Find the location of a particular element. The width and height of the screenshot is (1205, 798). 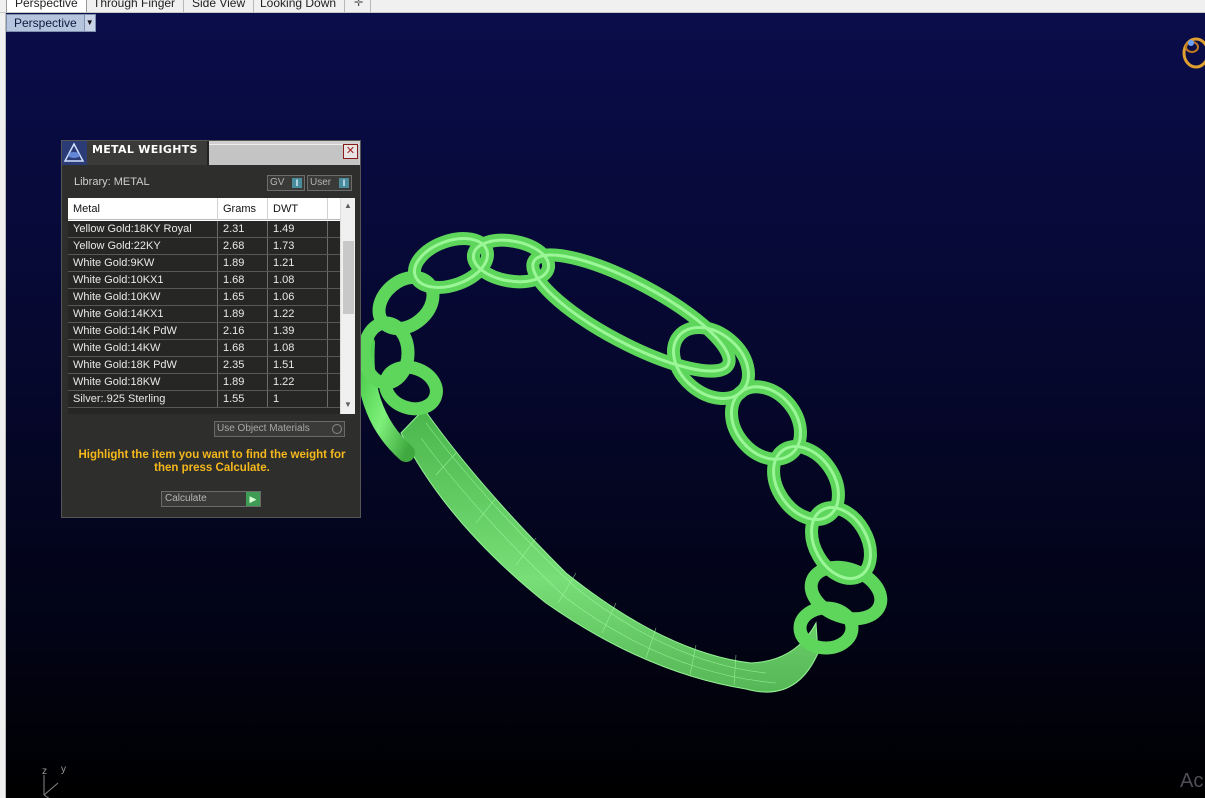

cell-grams: 2.31 is located at coordinates (243, 229).